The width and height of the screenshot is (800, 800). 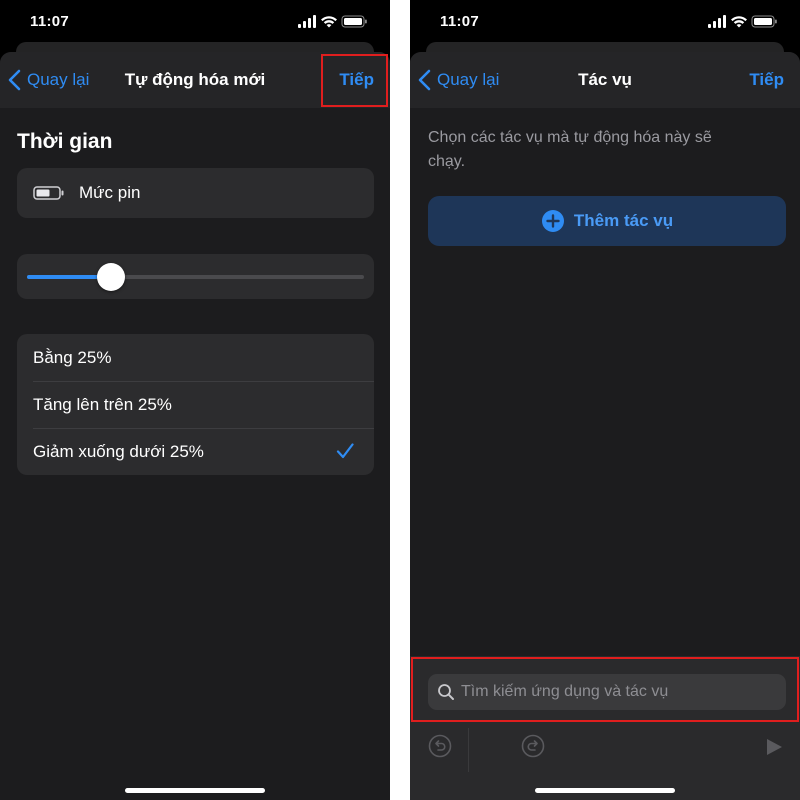 What do you see at coordinates (553, 221) in the screenshot?
I see `plus-circle-icon` at bounding box center [553, 221].